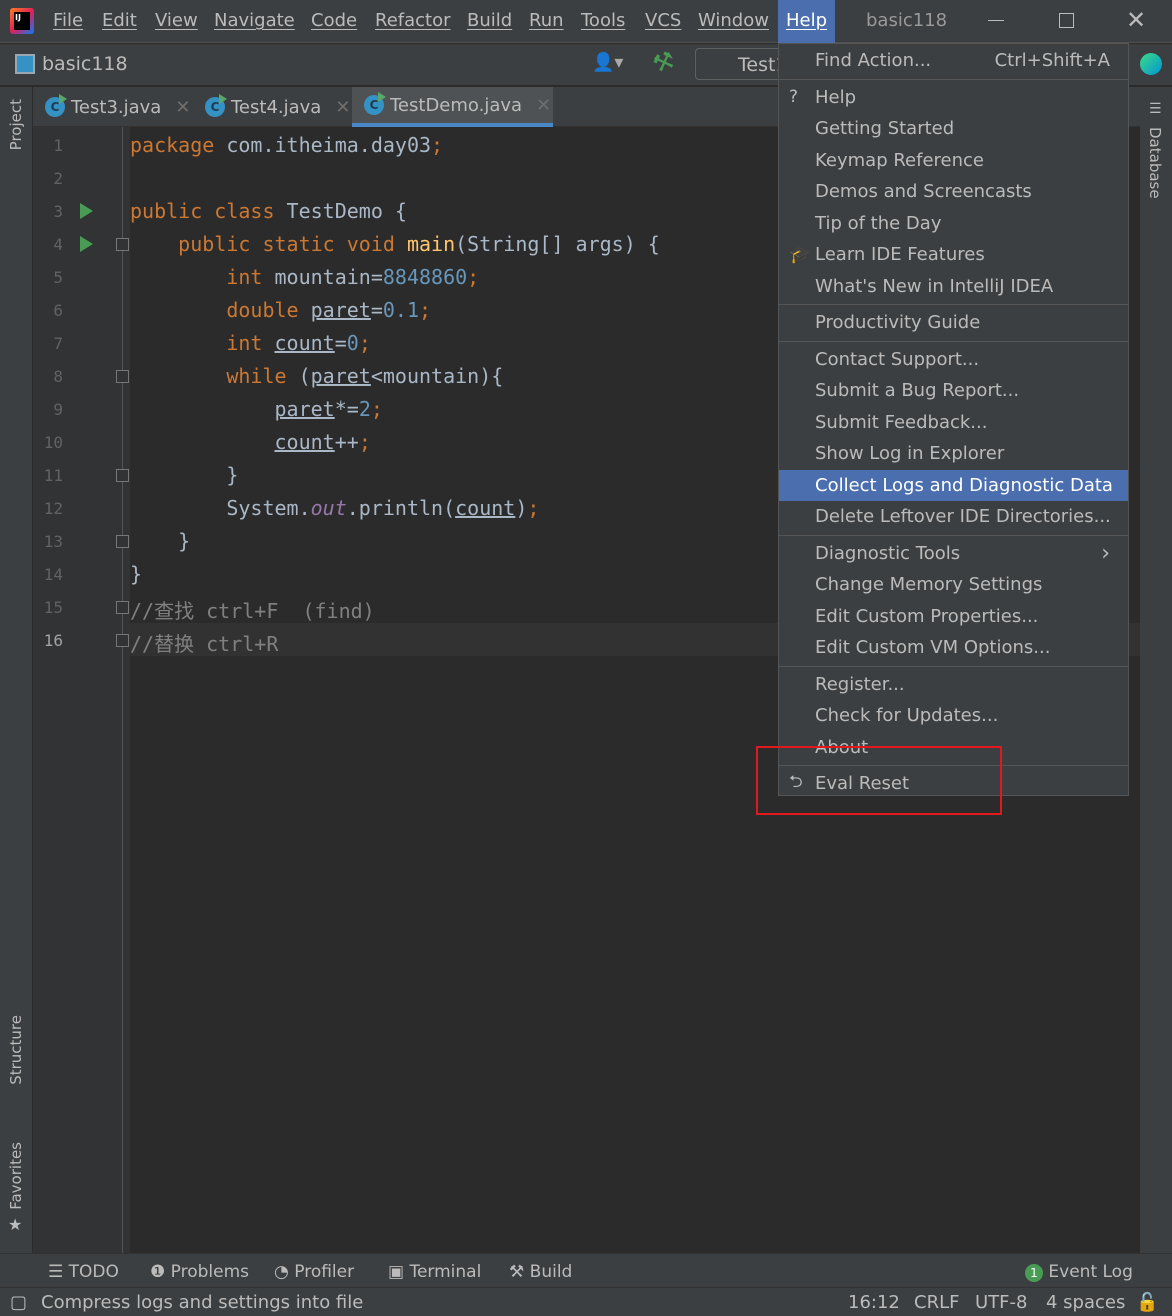 The width and height of the screenshot is (1172, 1316). Describe the element at coordinates (395, 244) in the screenshot. I see `code-line: public static void main(String[] args) {` at that location.